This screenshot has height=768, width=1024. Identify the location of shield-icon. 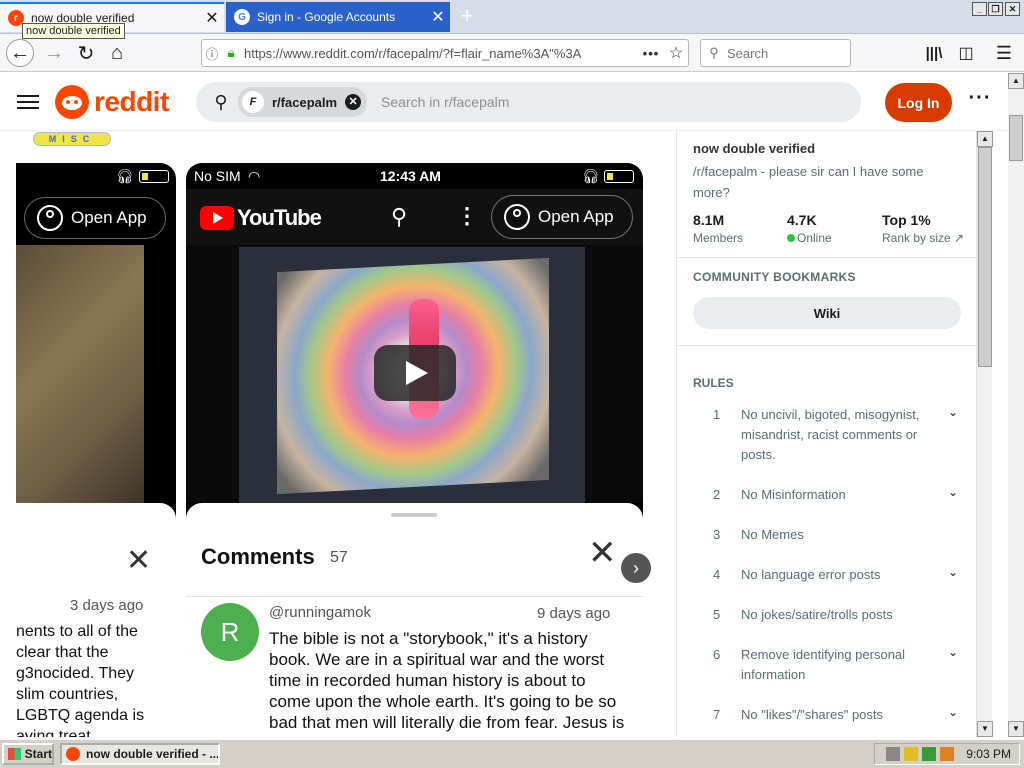
(911, 754).